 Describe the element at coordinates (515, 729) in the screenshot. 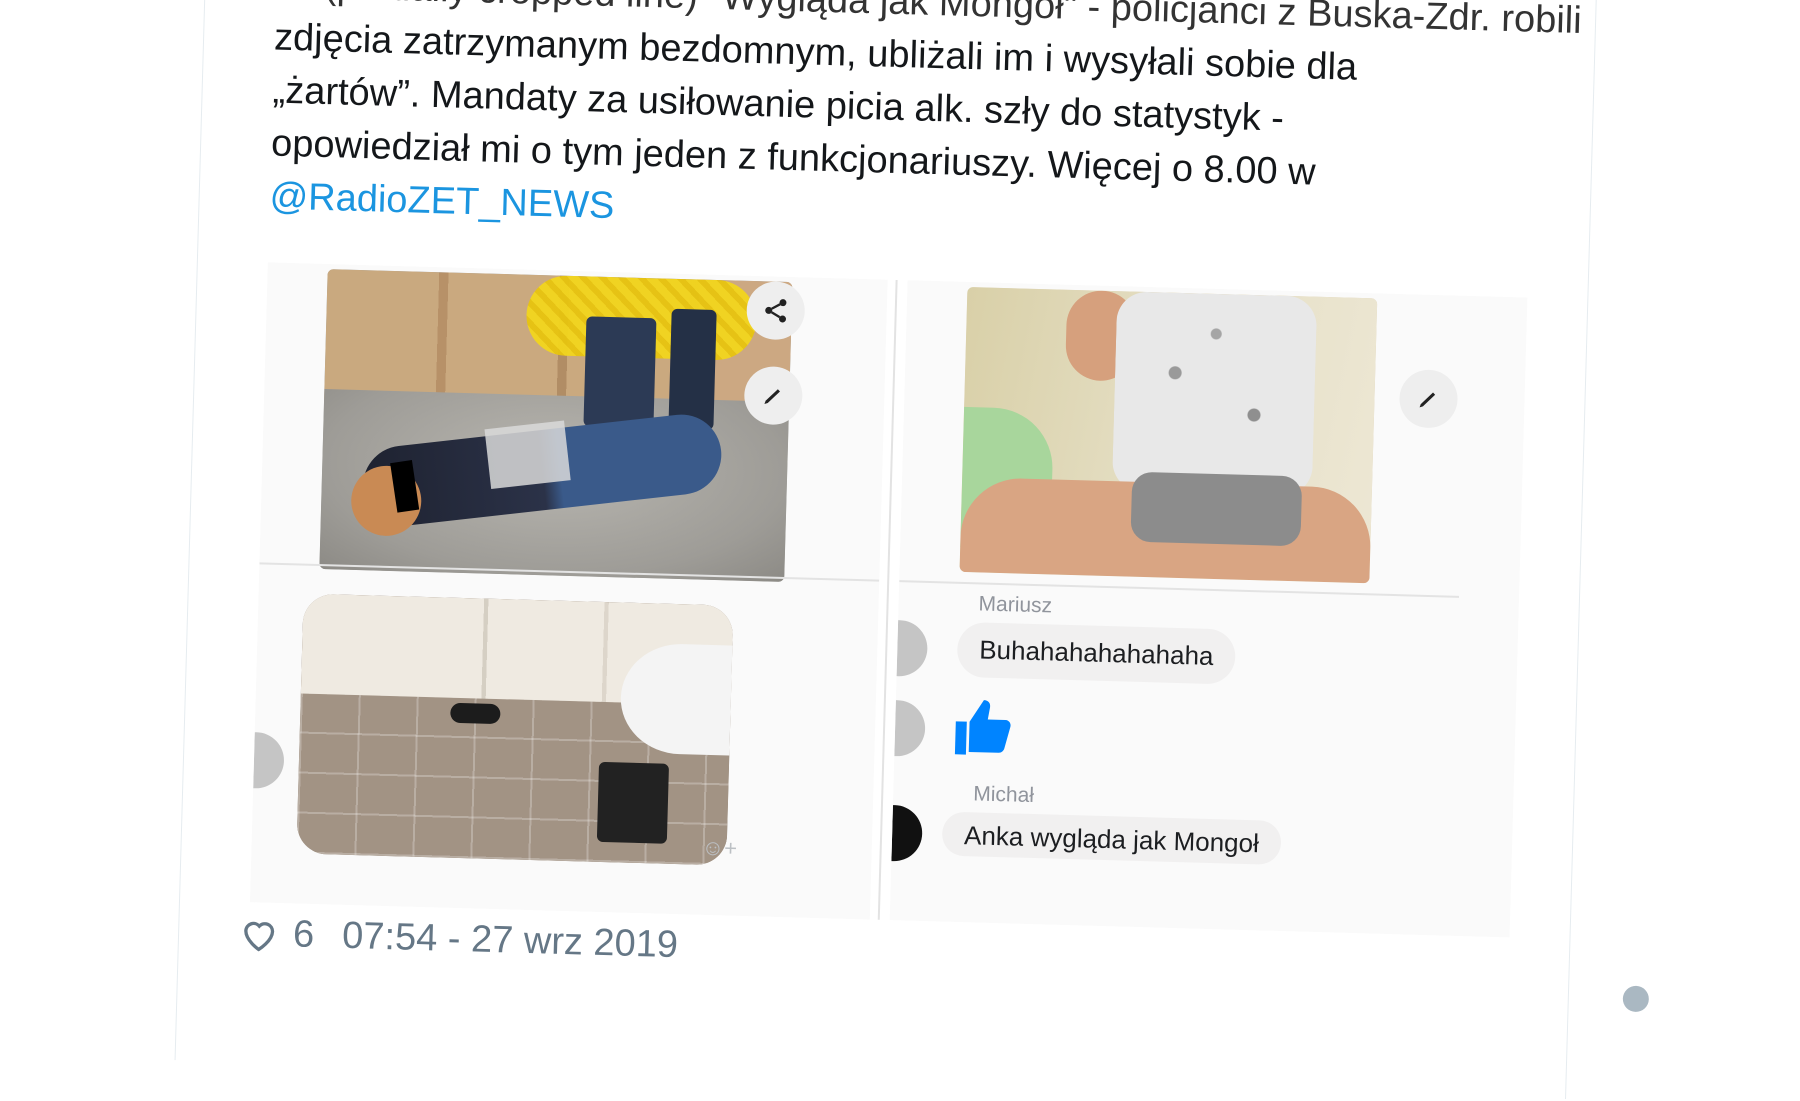

I see `photo-restroom` at that location.